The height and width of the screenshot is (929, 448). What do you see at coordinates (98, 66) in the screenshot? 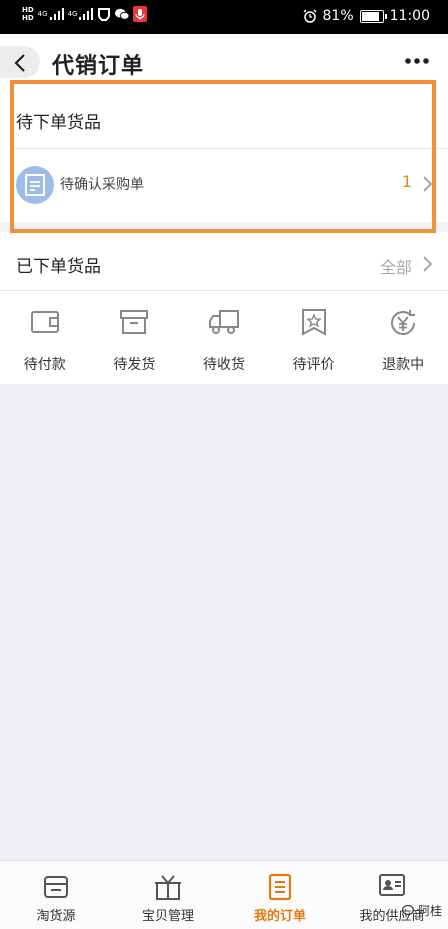
I see `page-title: 代销订单` at bounding box center [98, 66].